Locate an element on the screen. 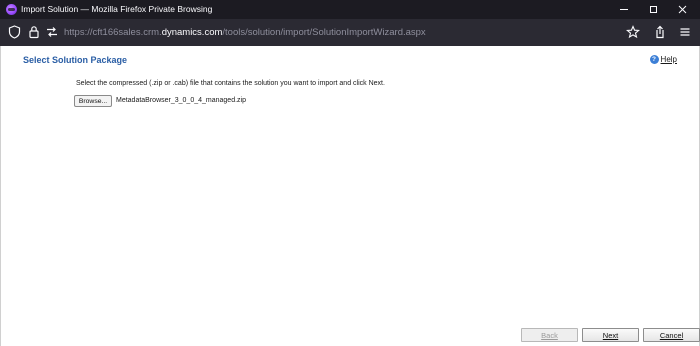  lock-icon is located at coordinates (35, 32).